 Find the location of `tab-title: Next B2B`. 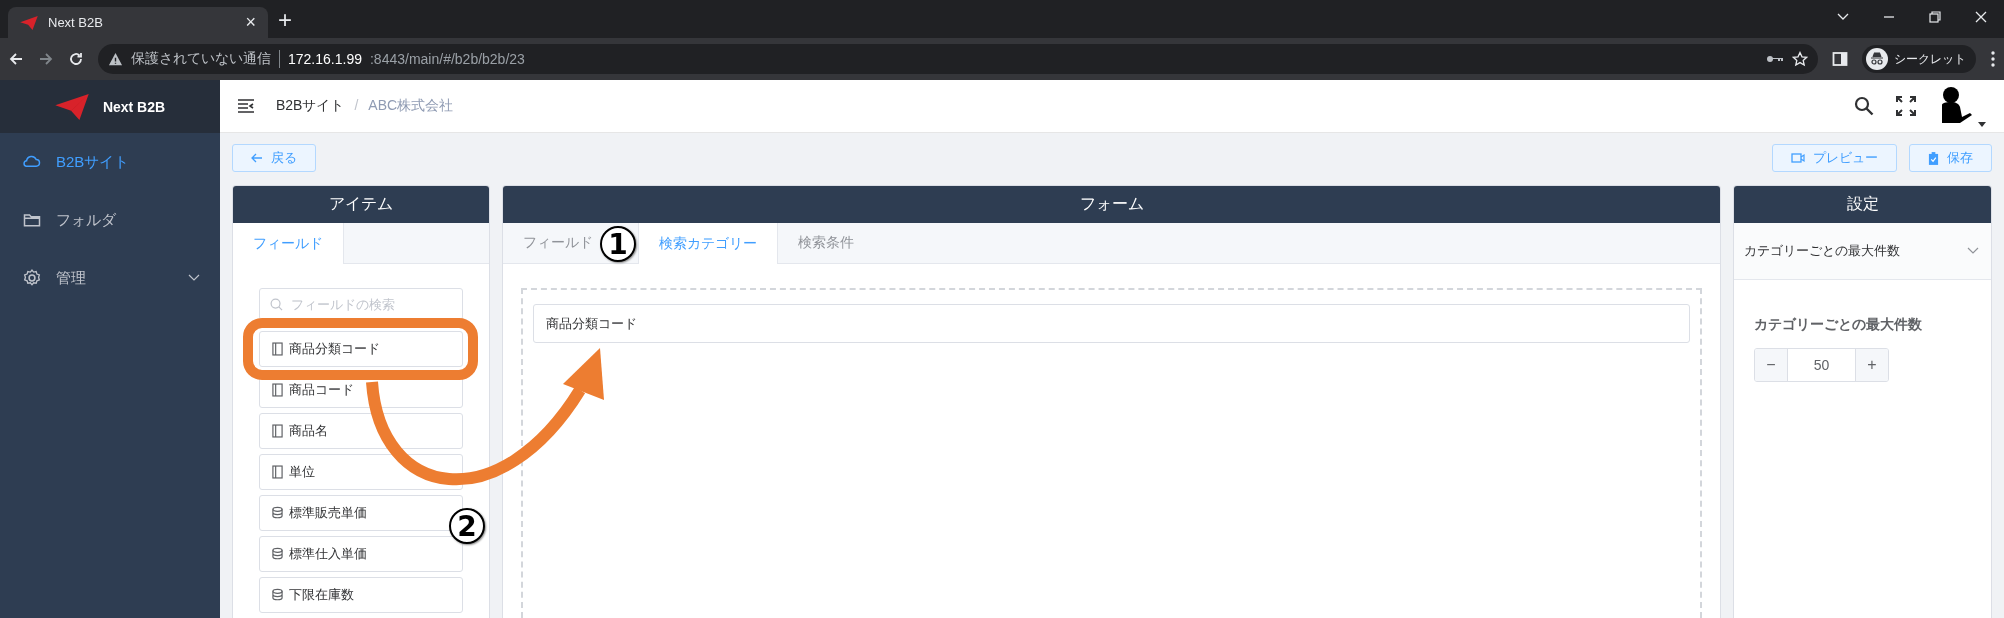

tab-title: Next B2B is located at coordinates (76, 22).